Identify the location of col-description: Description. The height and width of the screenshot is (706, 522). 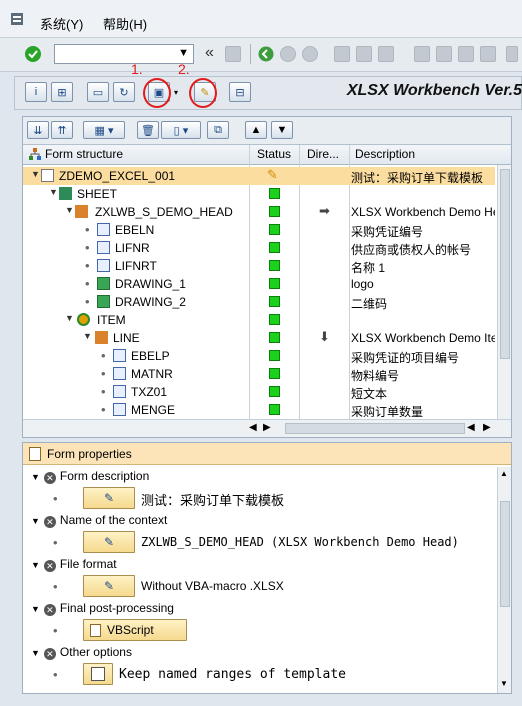
(385, 154).